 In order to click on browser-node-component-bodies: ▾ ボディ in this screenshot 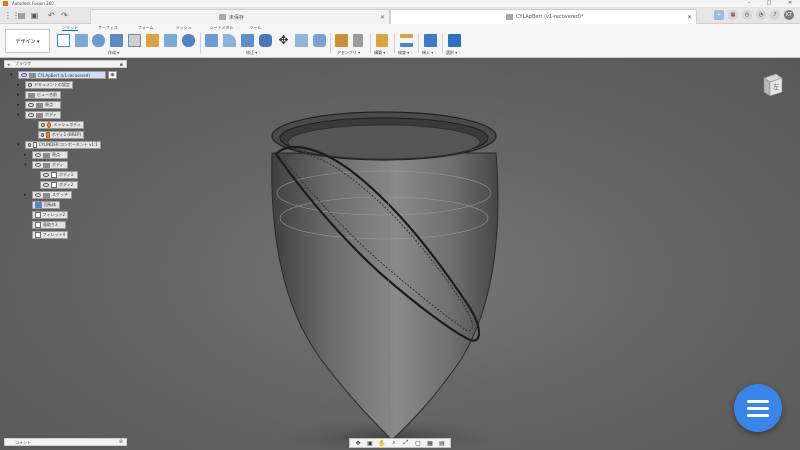, I will do `click(46, 165)`.